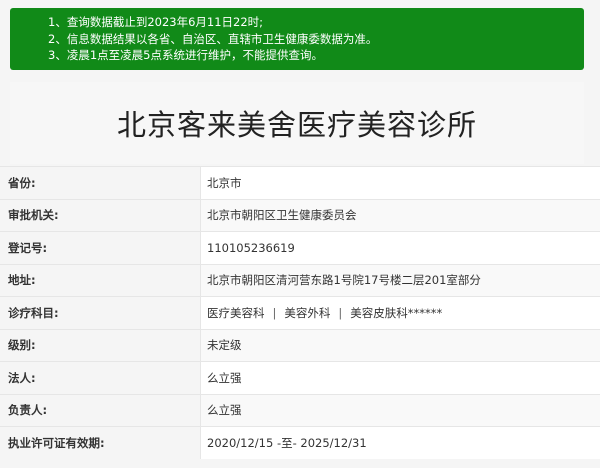 The height and width of the screenshot is (468, 600). I want to click on page-title: 北京客来美舍医疗美容诊所, so click(296, 125).